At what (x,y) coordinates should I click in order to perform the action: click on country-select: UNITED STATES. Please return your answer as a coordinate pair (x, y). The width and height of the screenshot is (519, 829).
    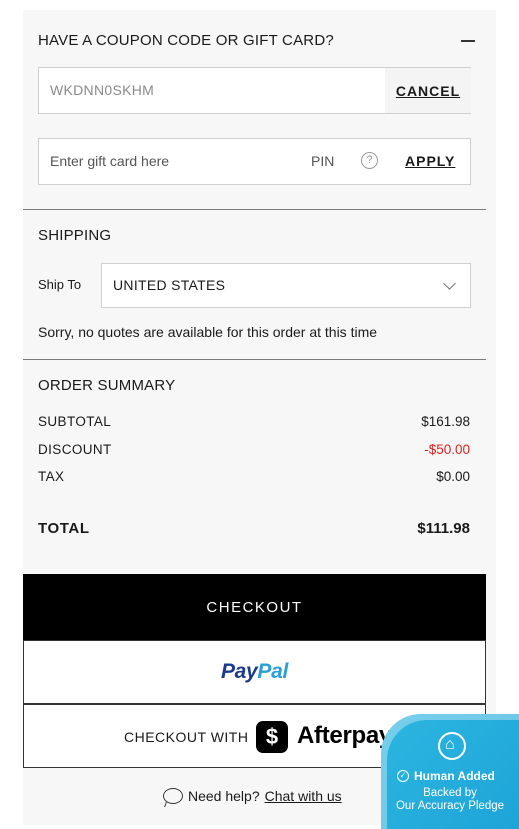
    Looking at the image, I should click on (286, 285).